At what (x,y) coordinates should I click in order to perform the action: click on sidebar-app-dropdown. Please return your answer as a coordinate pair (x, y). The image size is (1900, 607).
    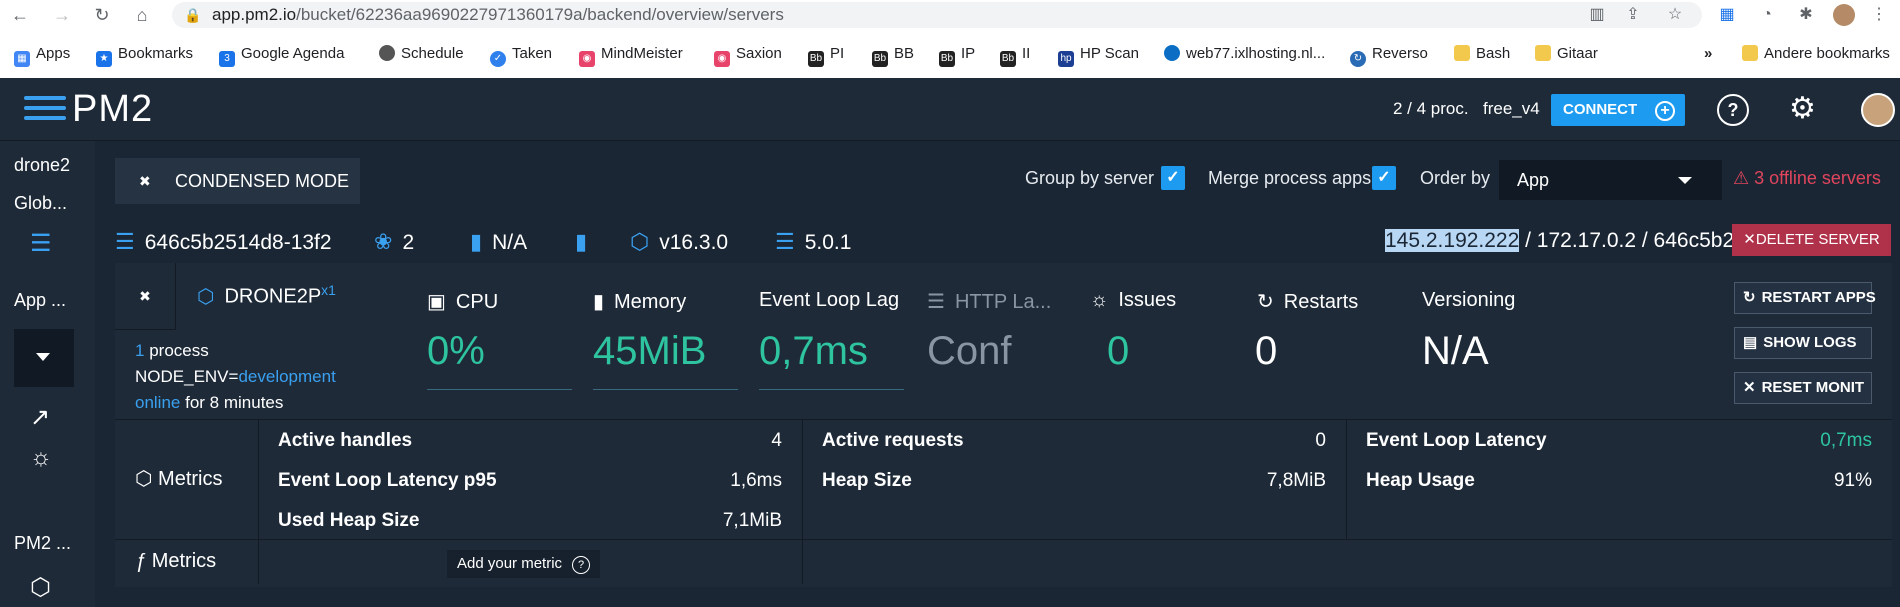
    Looking at the image, I should click on (44, 358).